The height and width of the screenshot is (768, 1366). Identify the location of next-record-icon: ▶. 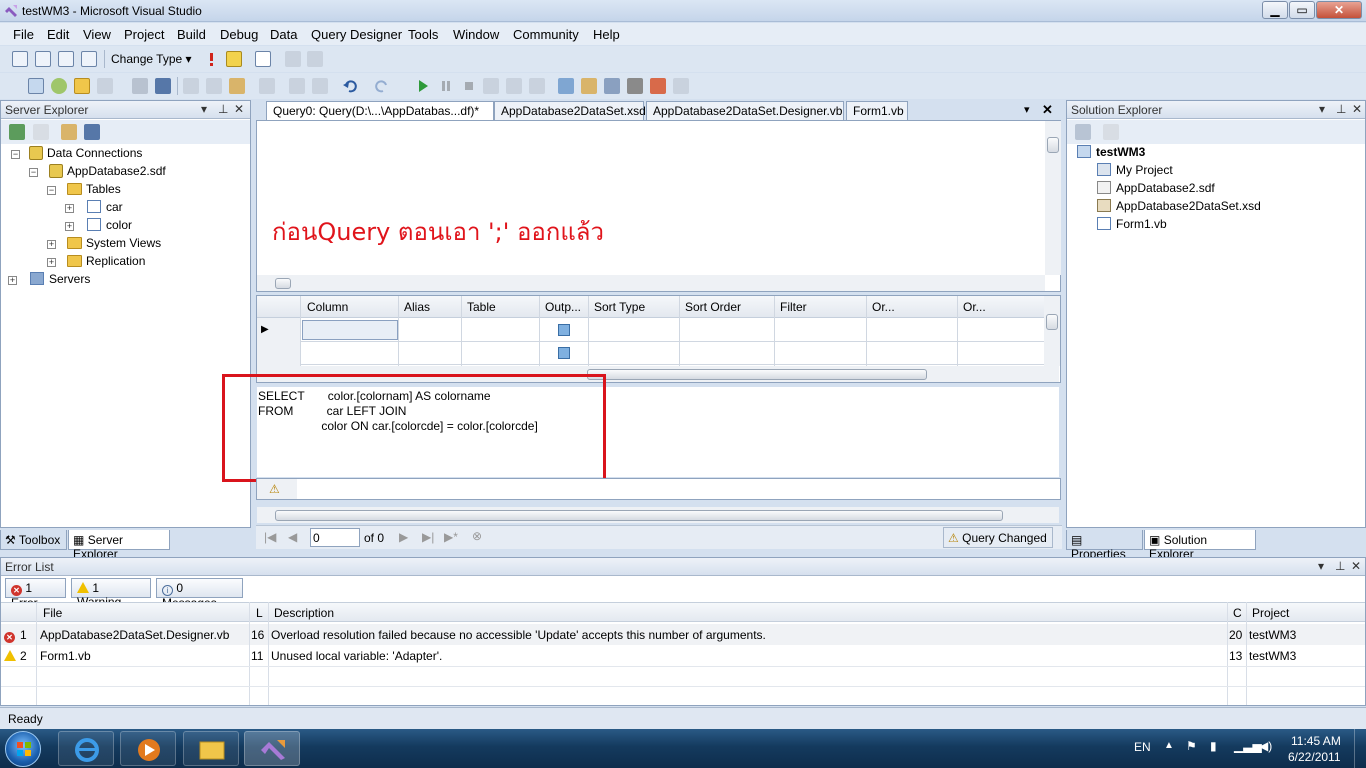
(403, 537).